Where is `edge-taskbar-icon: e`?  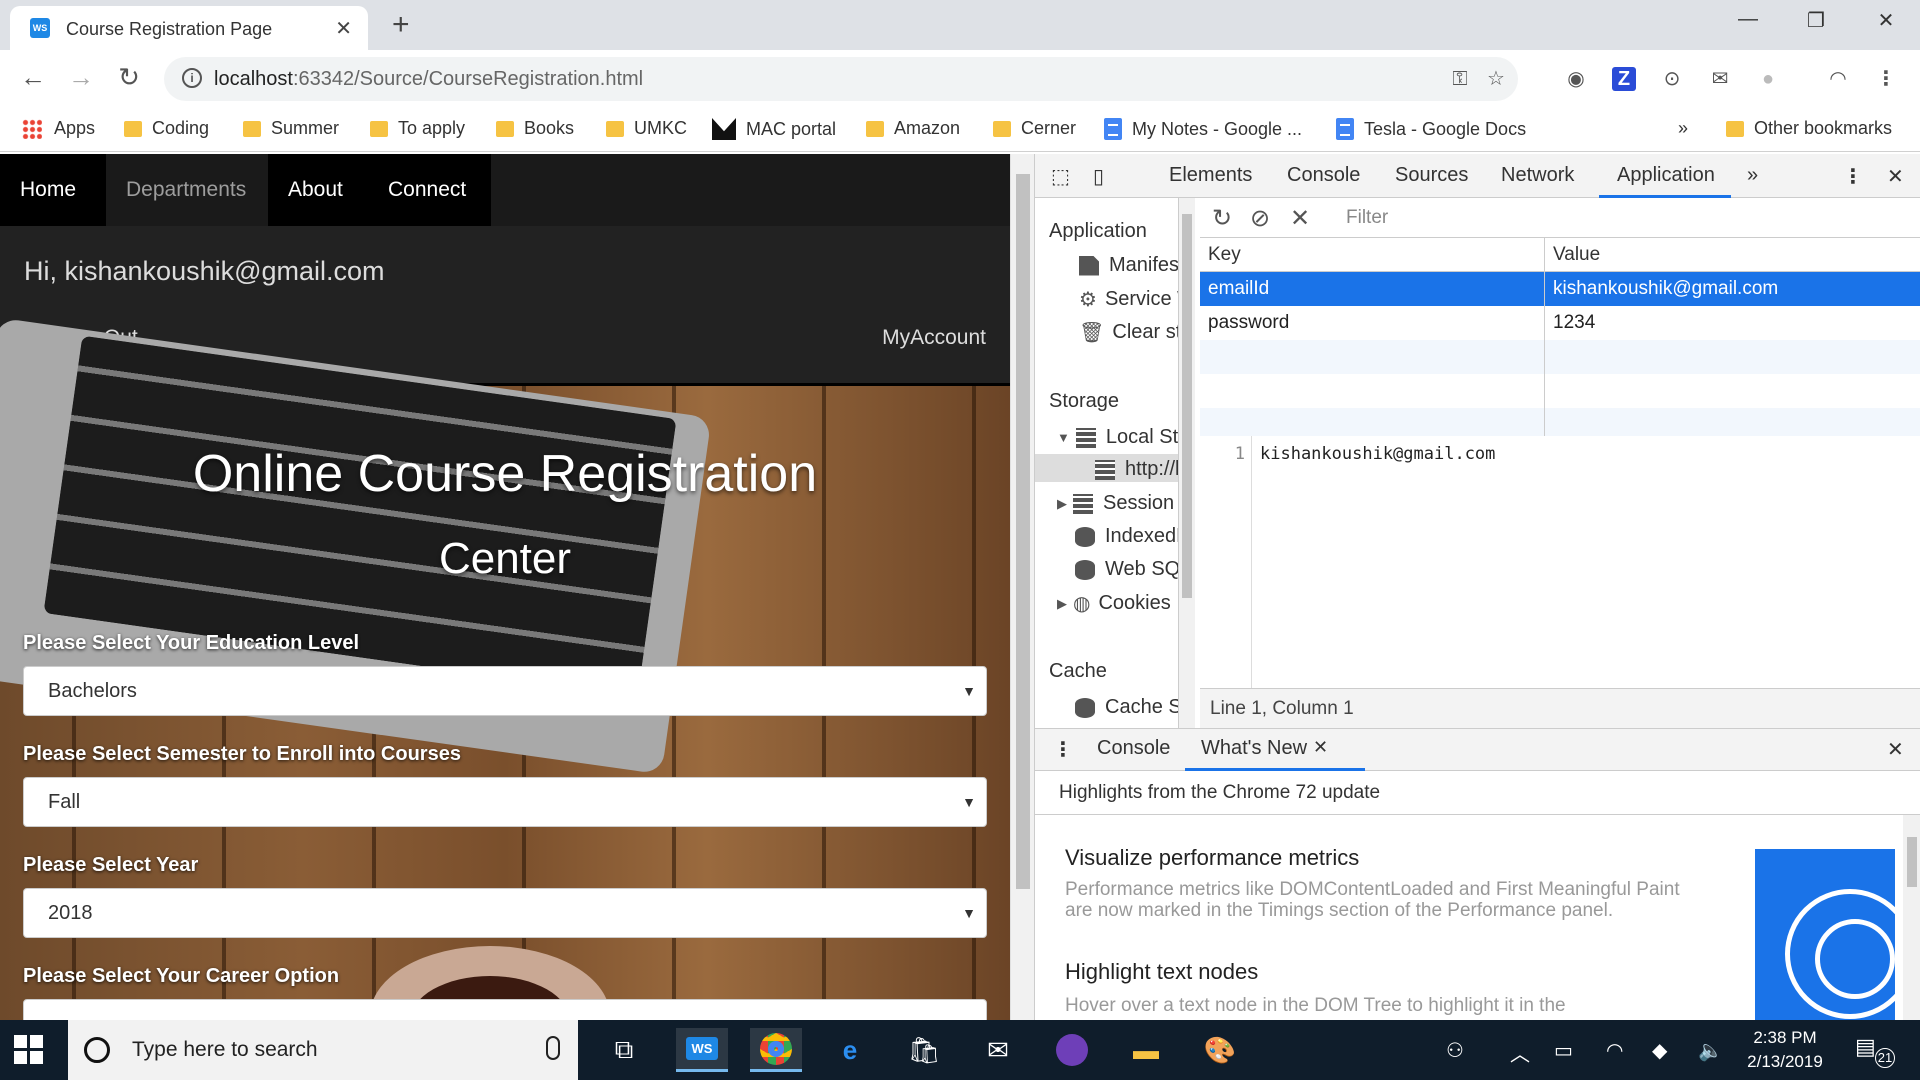
edge-taskbar-icon: e is located at coordinates (850, 1050).